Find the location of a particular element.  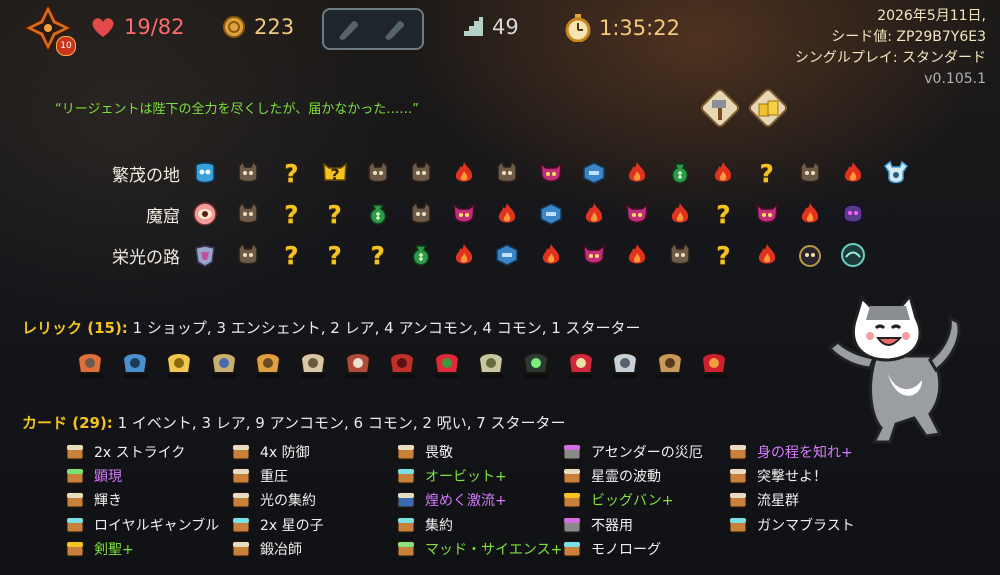

stairs-icon is located at coordinates (473, 26).